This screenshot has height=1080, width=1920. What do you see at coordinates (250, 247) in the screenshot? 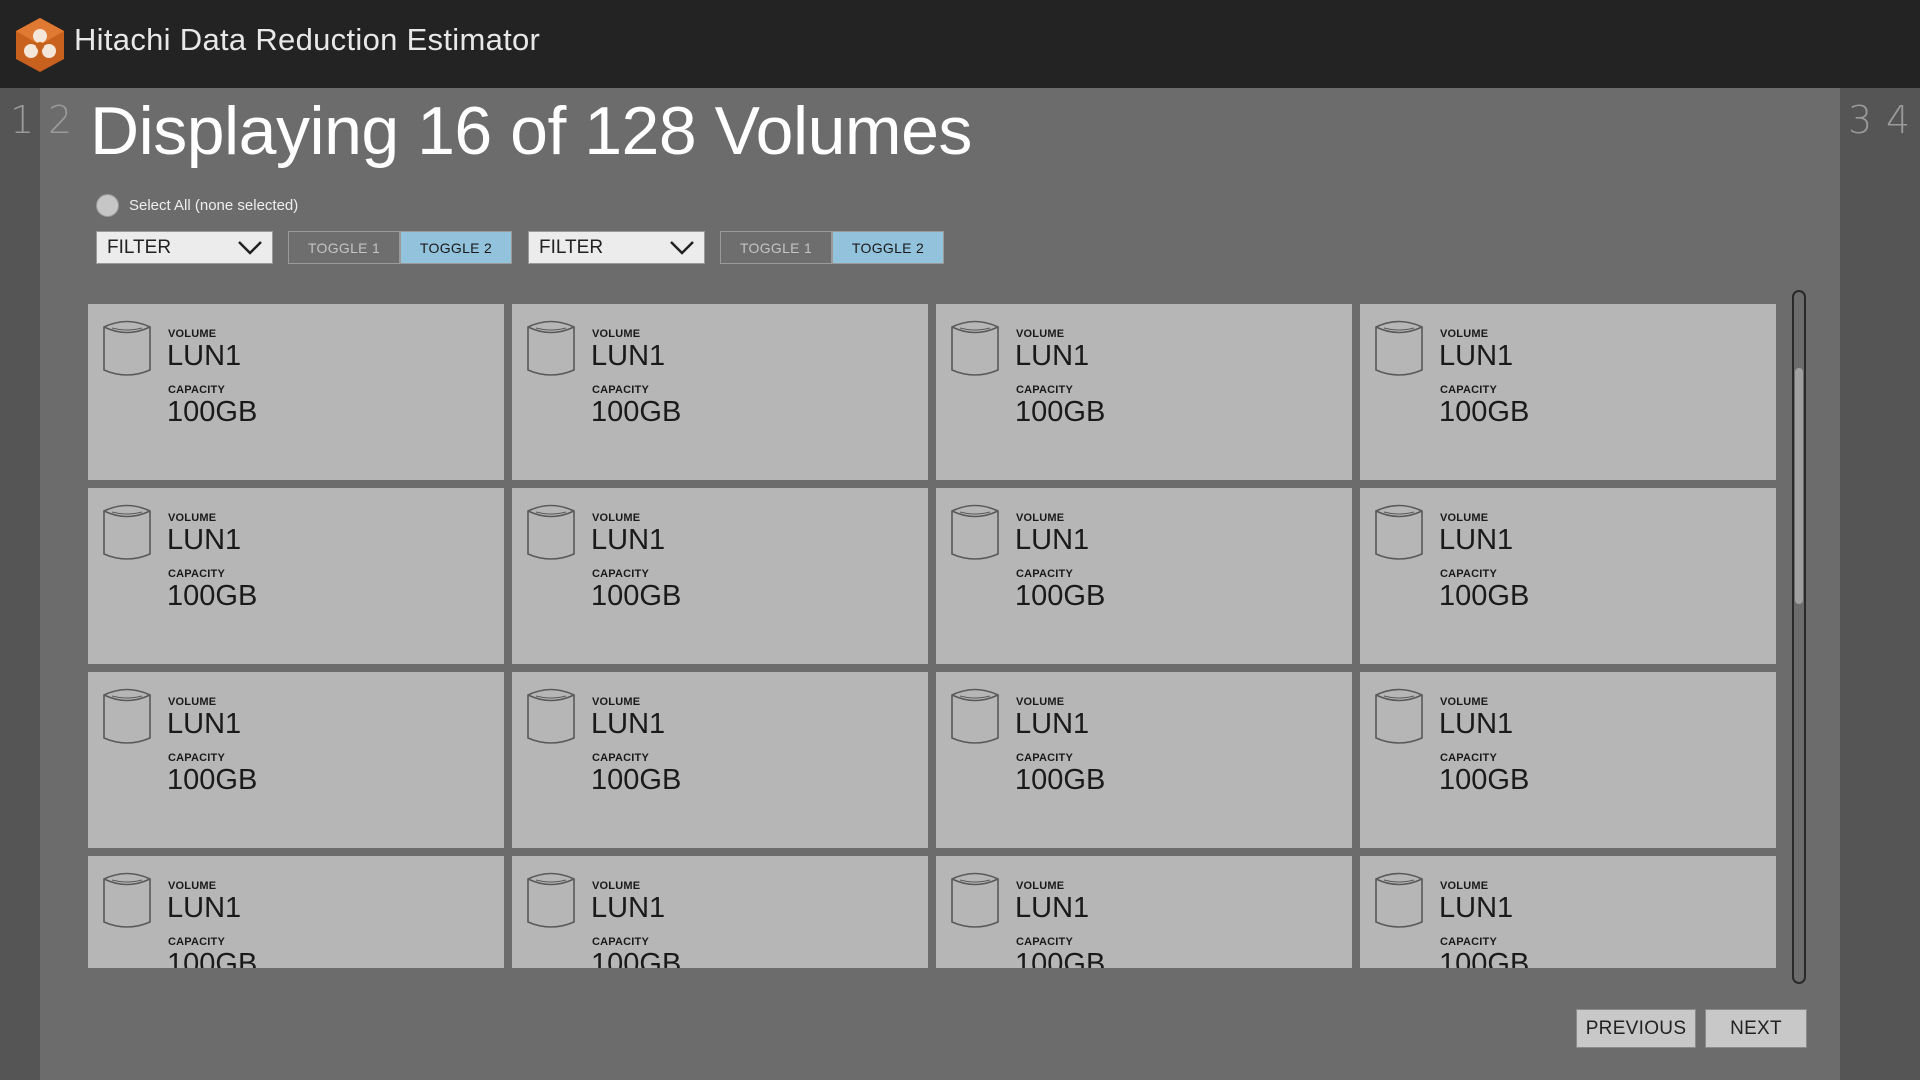
I see `chevron-down-icon` at bounding box center [250, 247].